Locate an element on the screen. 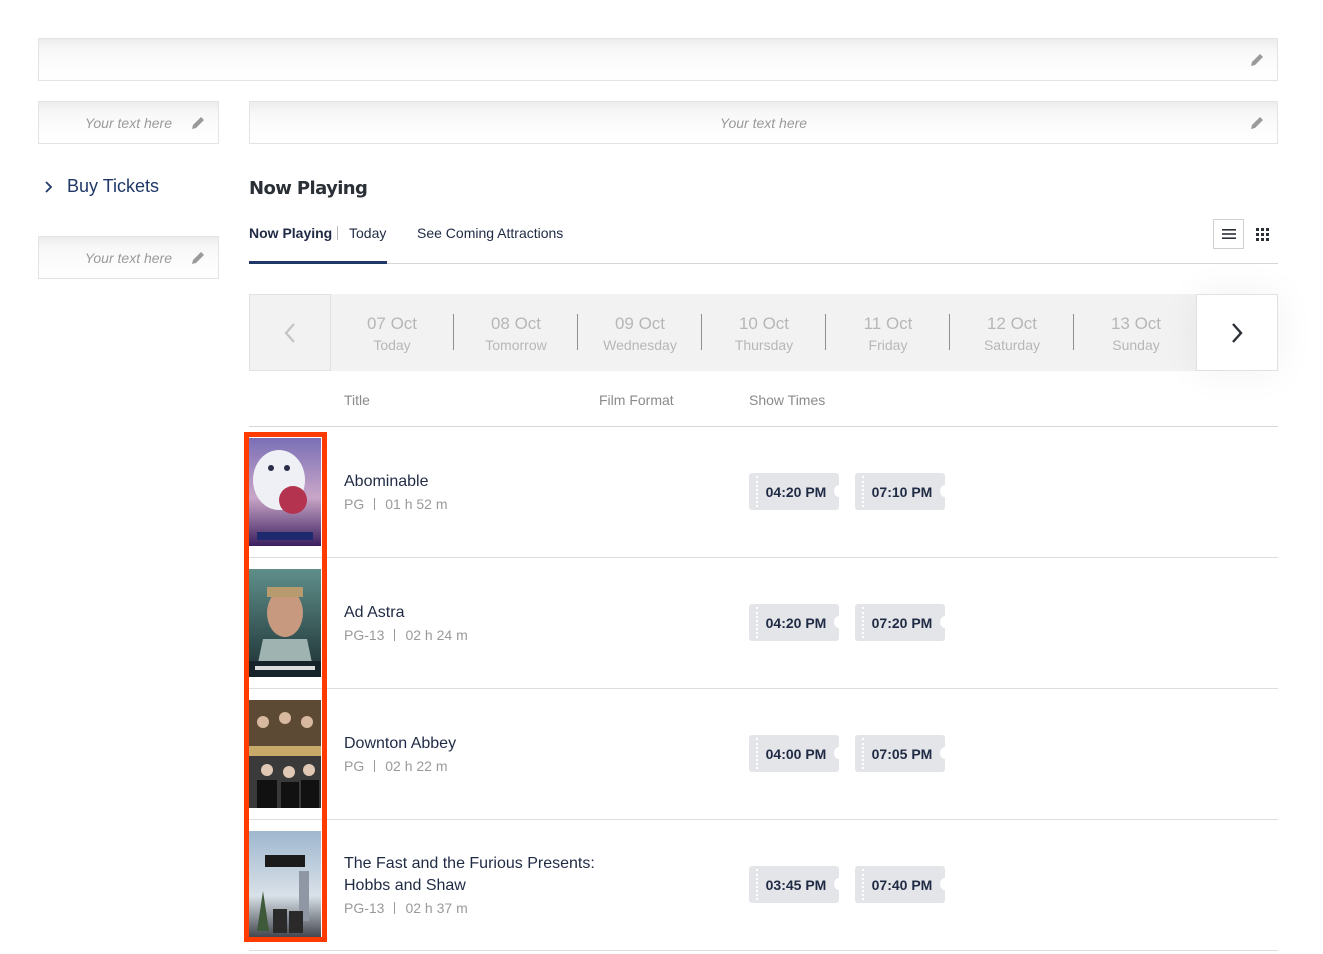 The image size is (1323, 954). film-title: Downton Abbey is located at coordinates (484, 744).